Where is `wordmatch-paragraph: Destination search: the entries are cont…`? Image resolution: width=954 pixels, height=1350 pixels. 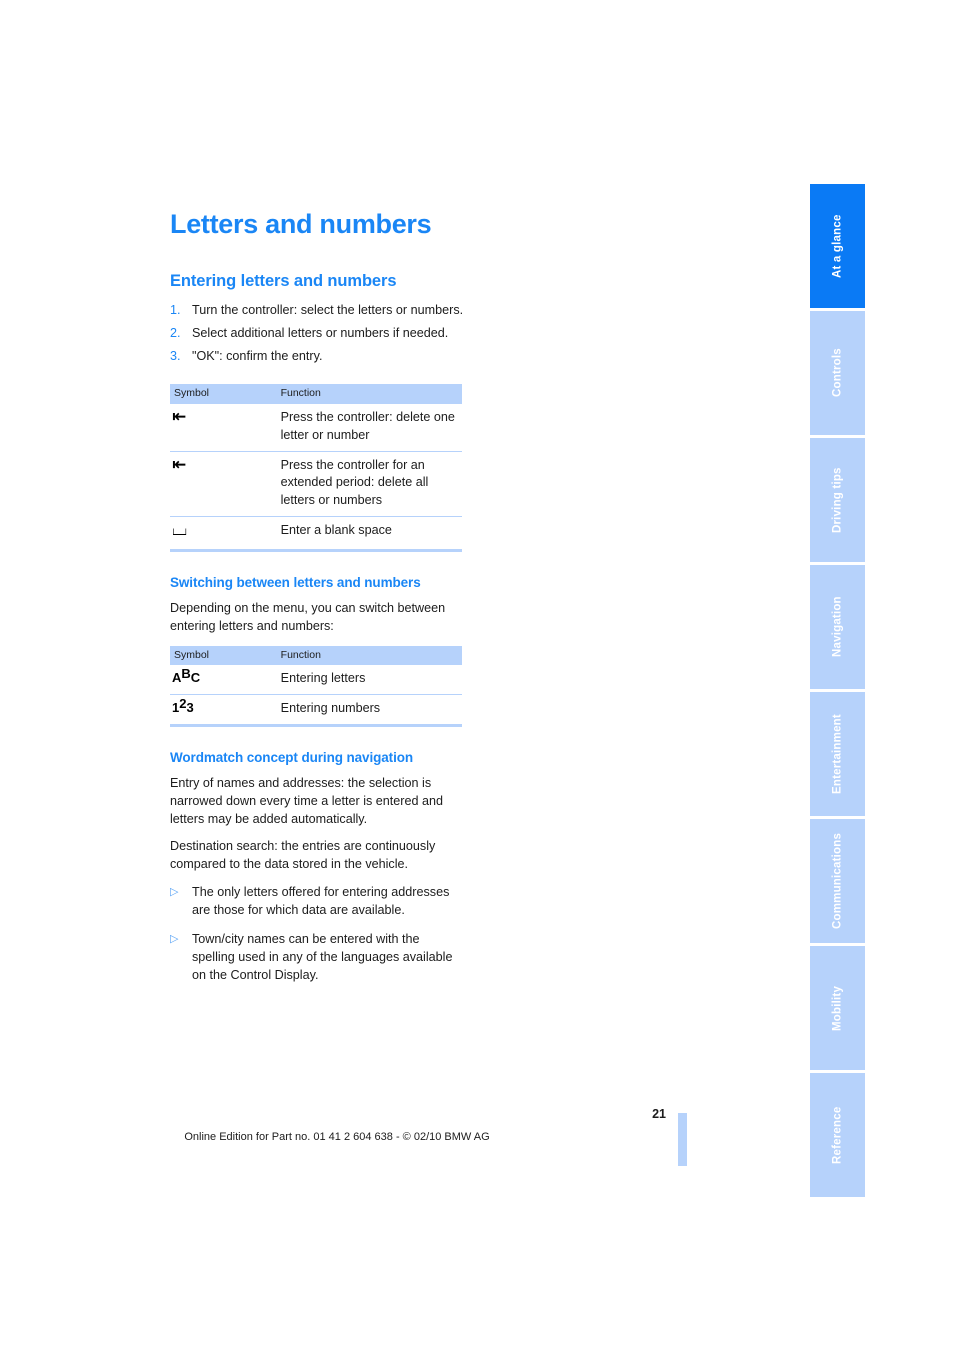 wordmatch-paragraph: Destination search: the entries are cont… is located at coordinates (303, 855).